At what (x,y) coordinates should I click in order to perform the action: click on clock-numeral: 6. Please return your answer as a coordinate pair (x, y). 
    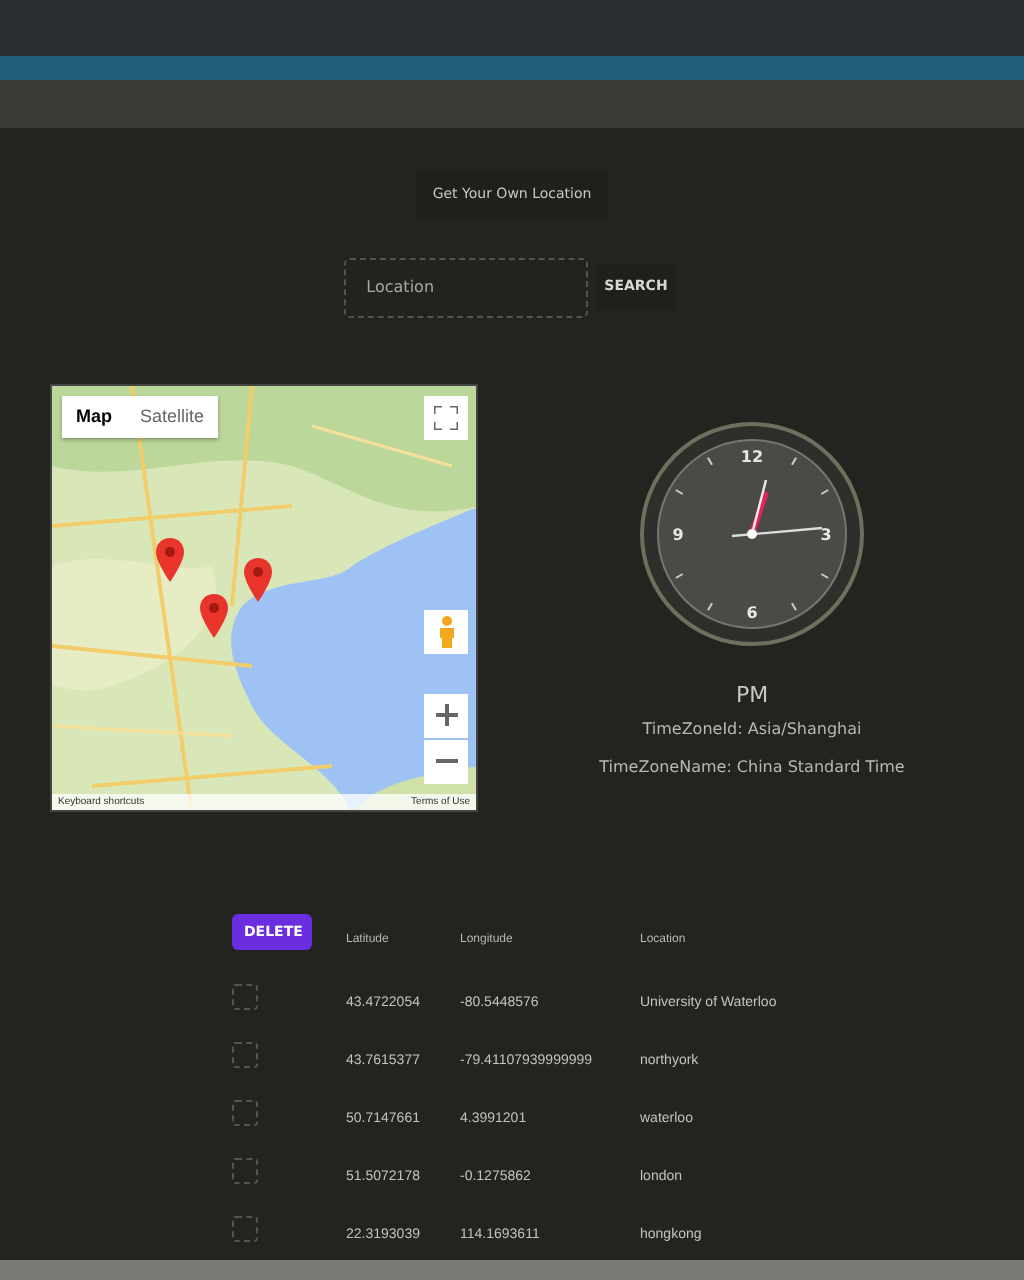
    Looking at the image, I should click on (752, 612).